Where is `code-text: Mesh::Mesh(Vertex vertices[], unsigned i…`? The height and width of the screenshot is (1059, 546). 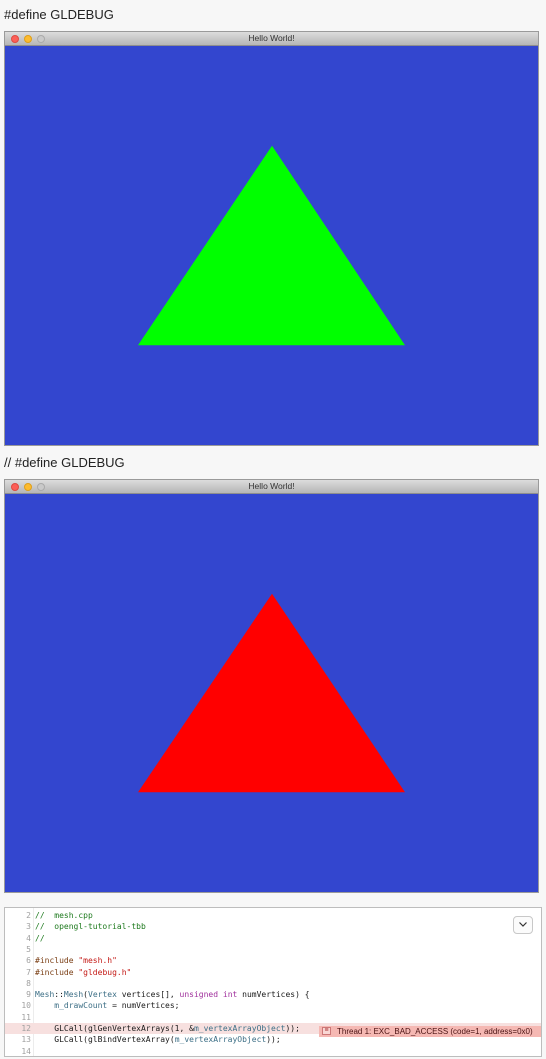
code-text: Mesh::Mesh(Vertex vertices[], unsigned i… is located at coordinates (172, 995).